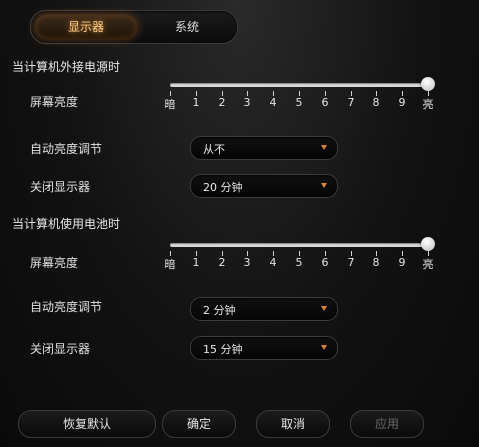 This screenshot has width=479, height=447. I want to click on display-off-label-on-battery: 关闭显示器, so click(60, 349).